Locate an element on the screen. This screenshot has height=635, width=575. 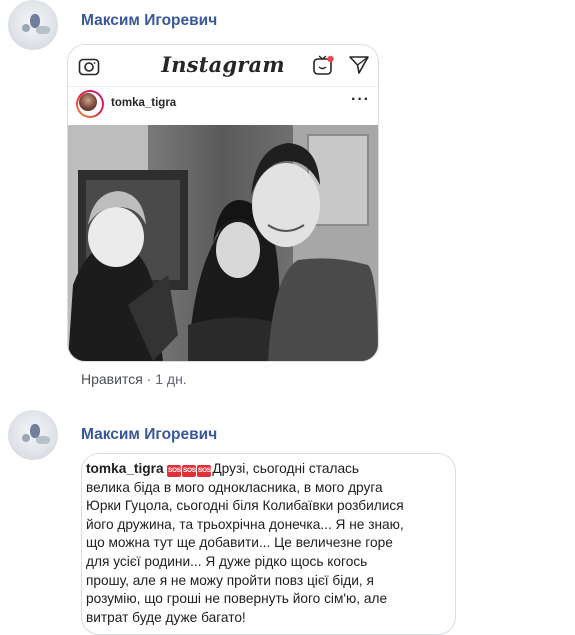
like-link: Нравится is located at coordinates (112, 379).